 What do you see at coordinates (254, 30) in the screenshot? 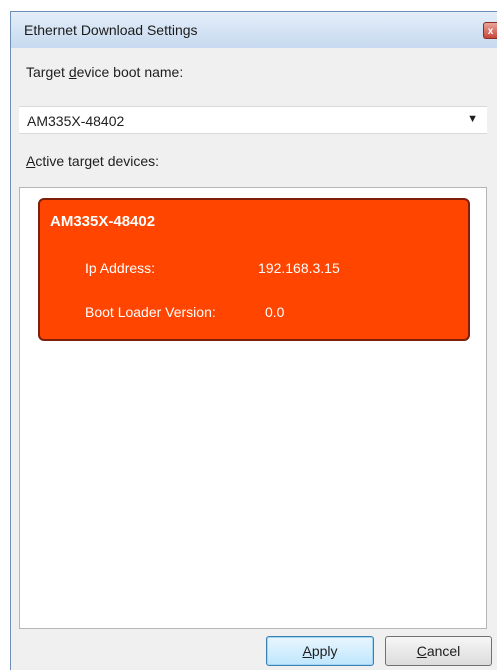
I see `title-bar: Ethernet Download Settings` at bounding box center [254, 30].